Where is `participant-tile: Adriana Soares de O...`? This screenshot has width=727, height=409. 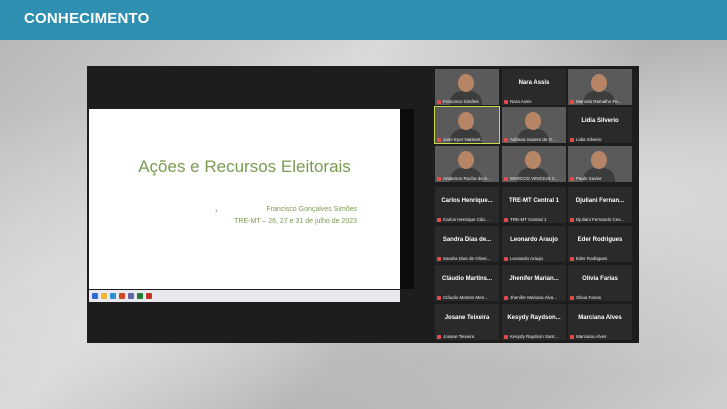 participant-tile: Adriana Soares de O... is located at coordinates (534, 125).